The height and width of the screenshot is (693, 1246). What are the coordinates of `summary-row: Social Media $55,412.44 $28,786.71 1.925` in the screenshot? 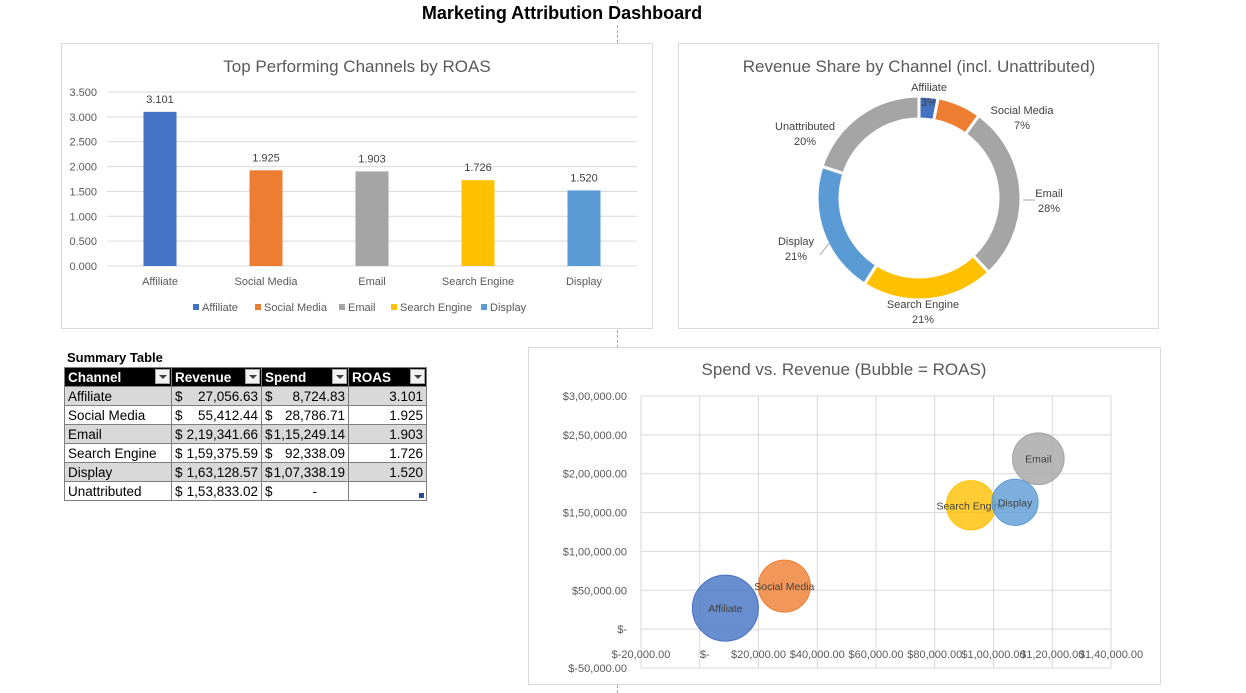 It's located at (245, 415).